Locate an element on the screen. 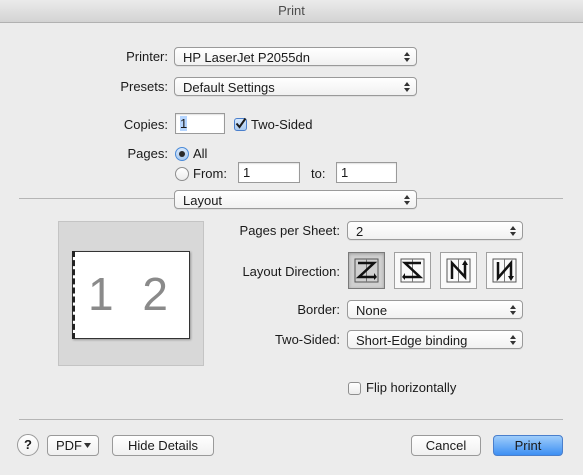 This screenshot has width=583, height=475. help-icon: ? is located at coordinates (28, 444).